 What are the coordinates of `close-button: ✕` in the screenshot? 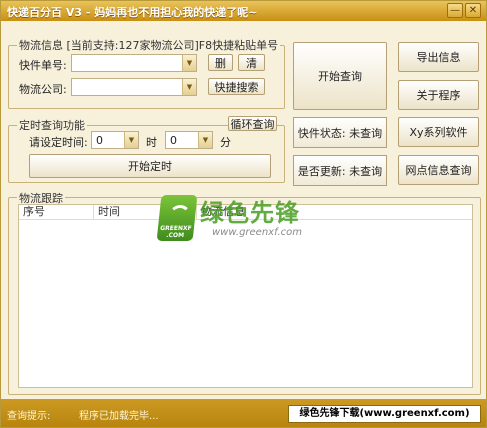 It's located at (473, 10).